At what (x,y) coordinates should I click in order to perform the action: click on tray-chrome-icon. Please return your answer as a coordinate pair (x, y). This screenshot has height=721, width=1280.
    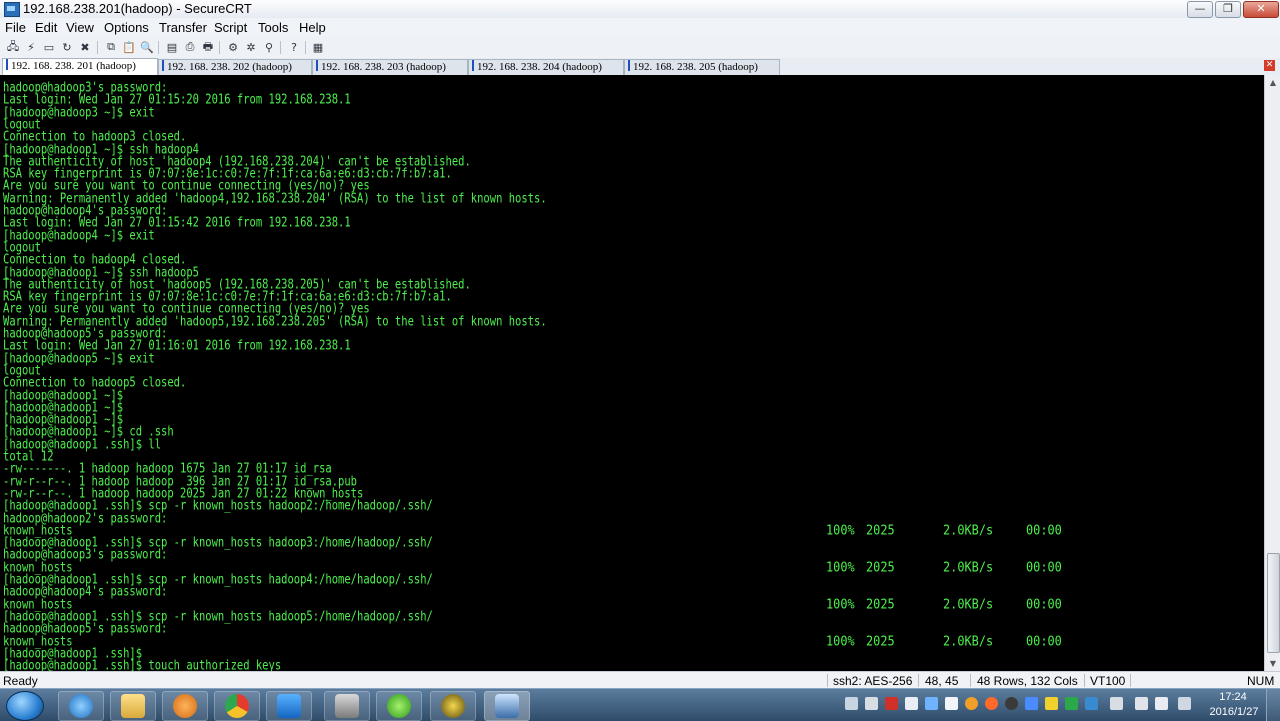
    Looking at the image, I should click on (971, 703).